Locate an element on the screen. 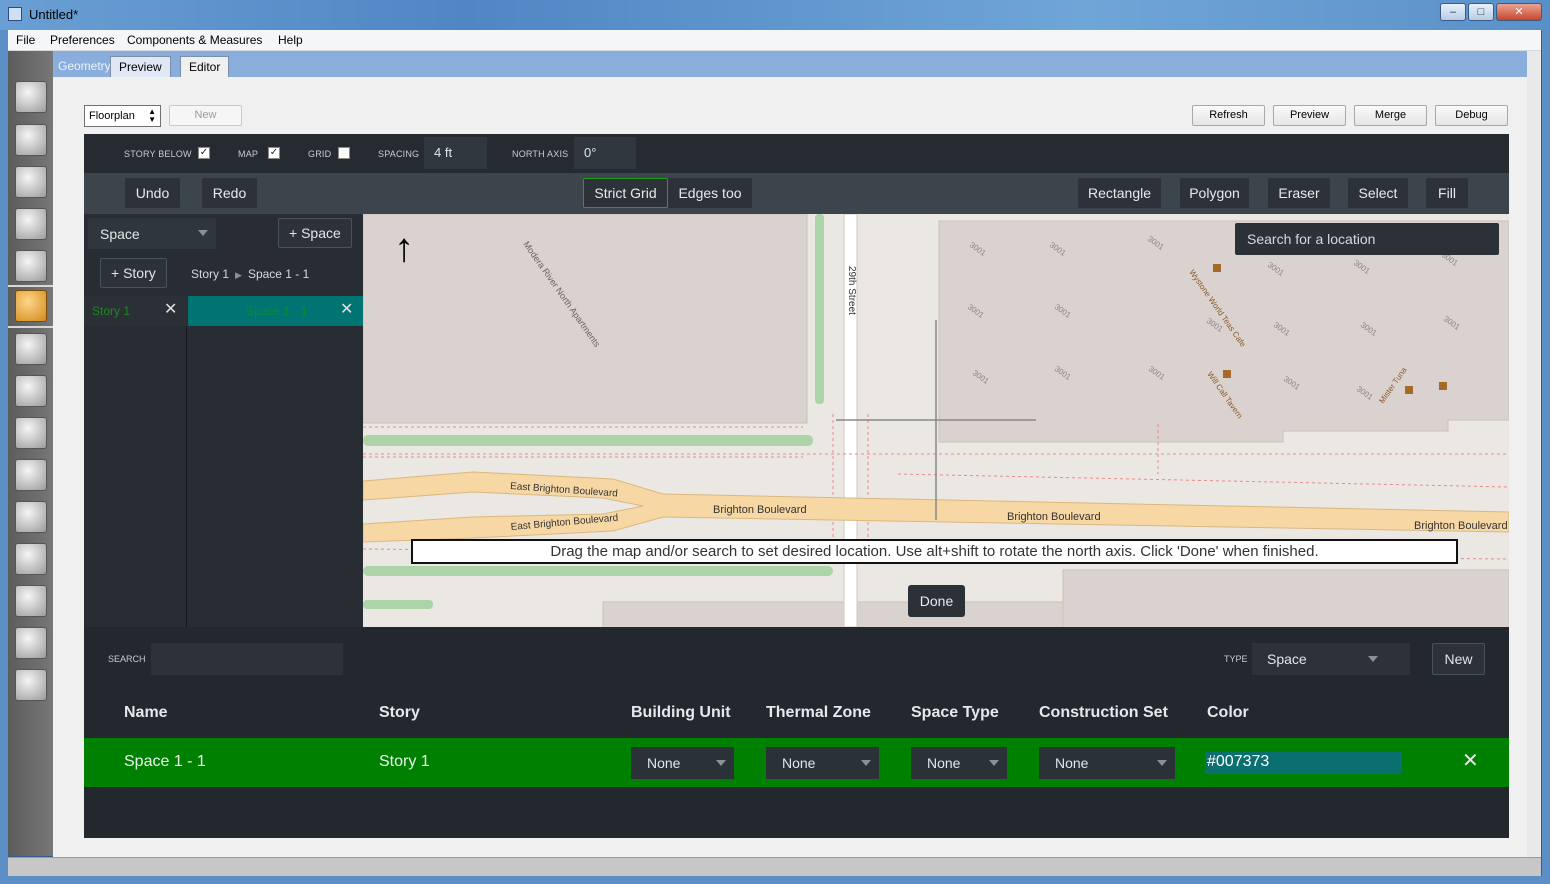 The image size is (1550, 884). site-tool-icon is located at coordinates (31, 97).